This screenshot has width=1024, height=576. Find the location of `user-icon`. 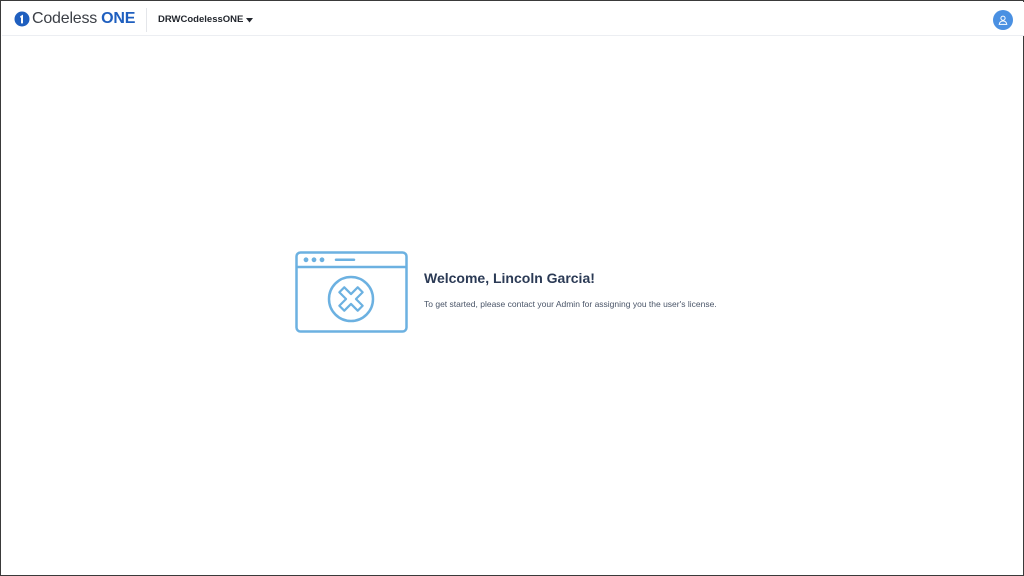

user-icon is located at coordinates (1003, 20).